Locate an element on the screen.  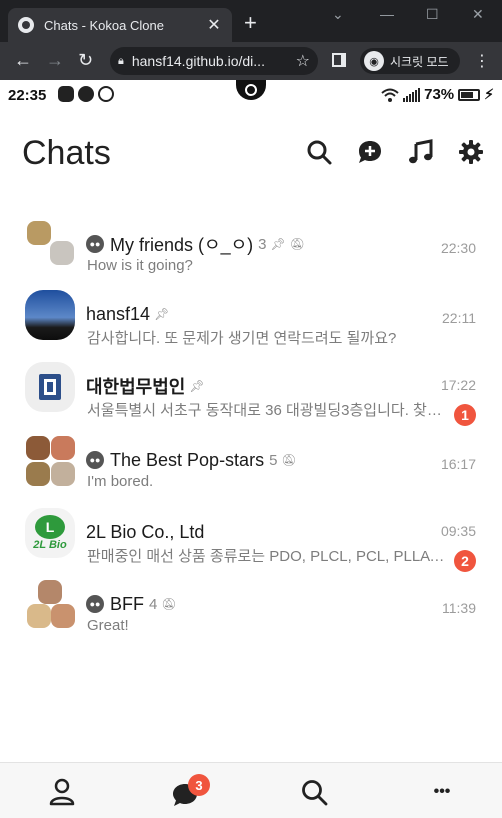
profile-avatar is located at coordinates (50, 315).